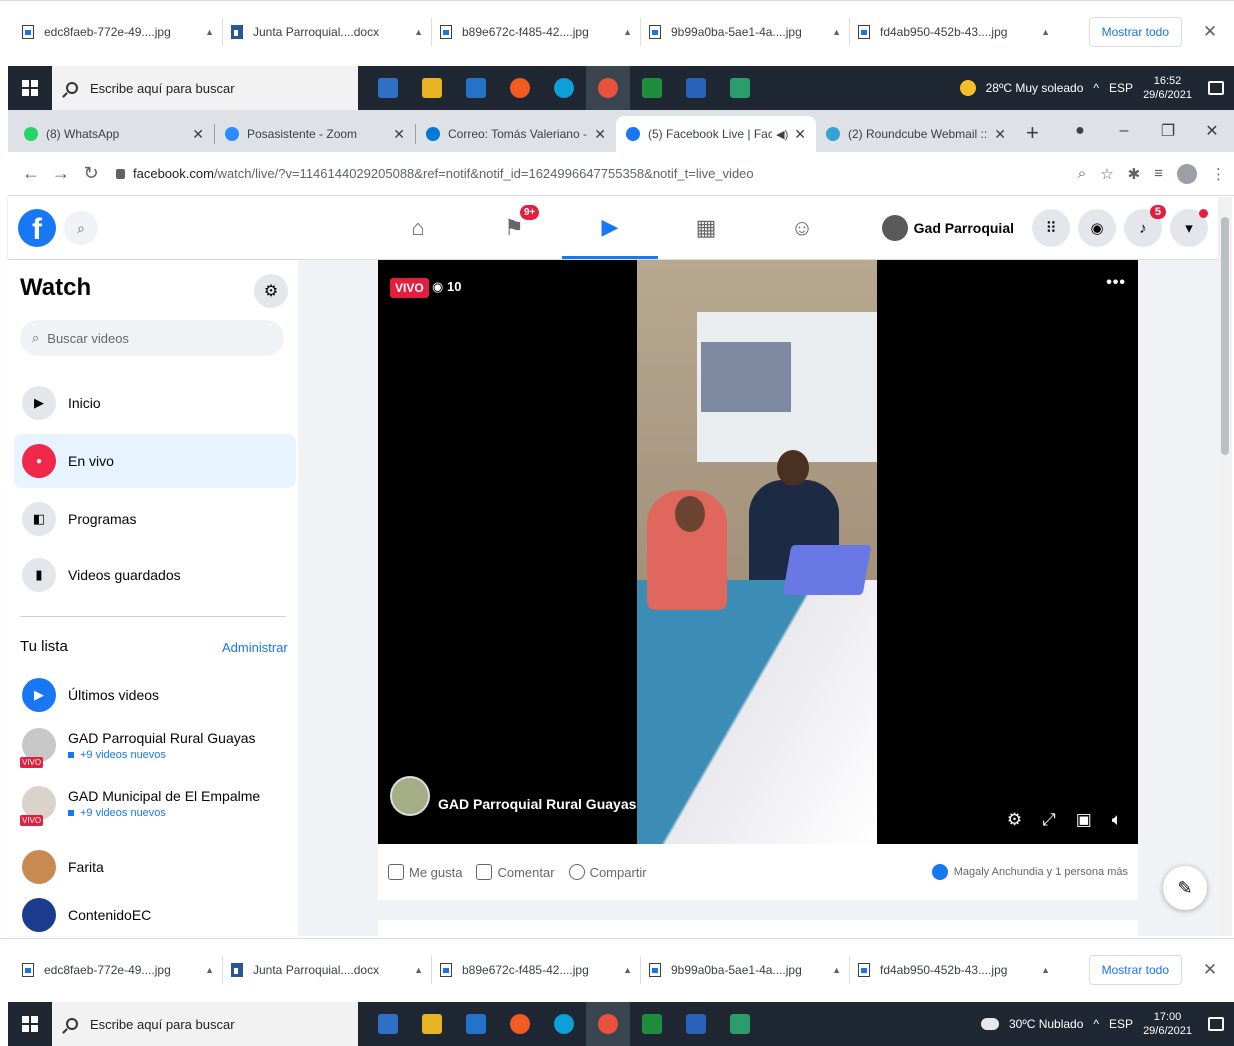  I want to click on notifications-bell-icon: ♪ 5, so click(1145, 226).